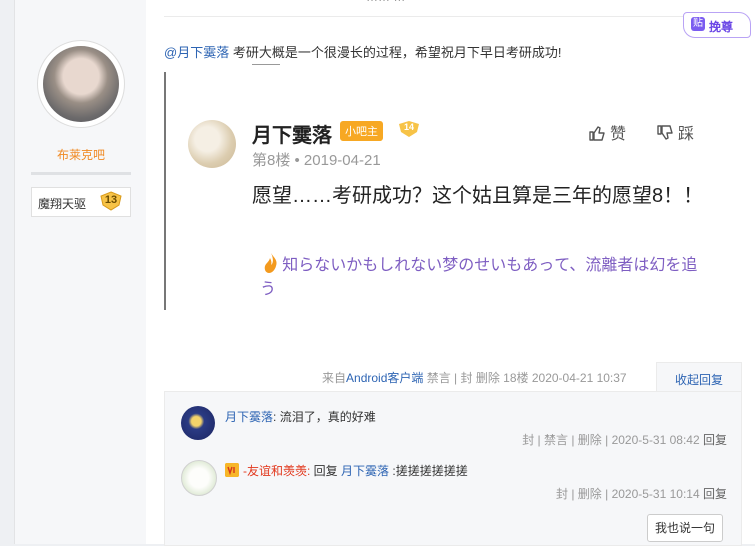 This screenshot has width=755, height=546. Describe the element at coordinates (81, 84) in the screenshot. I see `author-avatar` at that location.